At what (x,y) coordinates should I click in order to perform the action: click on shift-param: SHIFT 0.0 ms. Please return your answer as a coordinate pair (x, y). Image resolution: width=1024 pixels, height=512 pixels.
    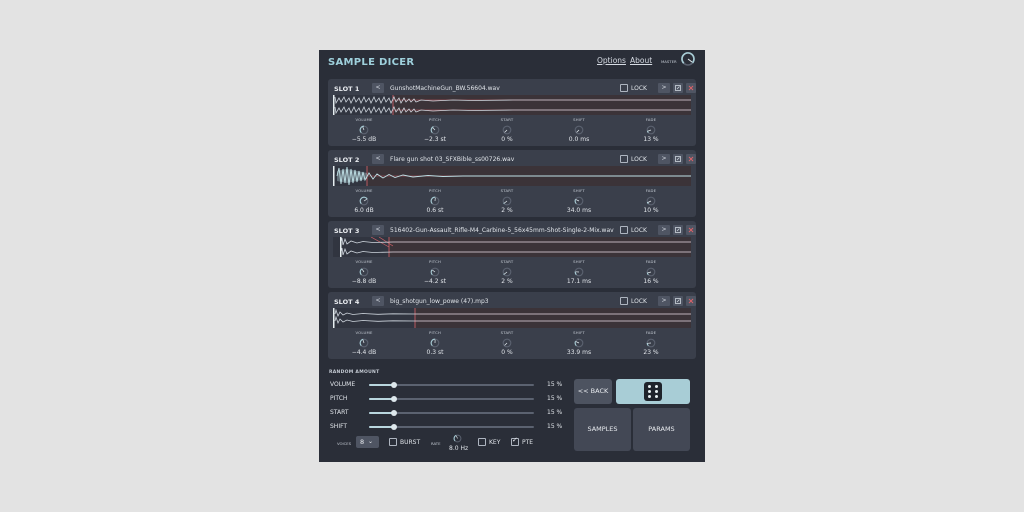
    Looking at the image, I should click on (579, 130).